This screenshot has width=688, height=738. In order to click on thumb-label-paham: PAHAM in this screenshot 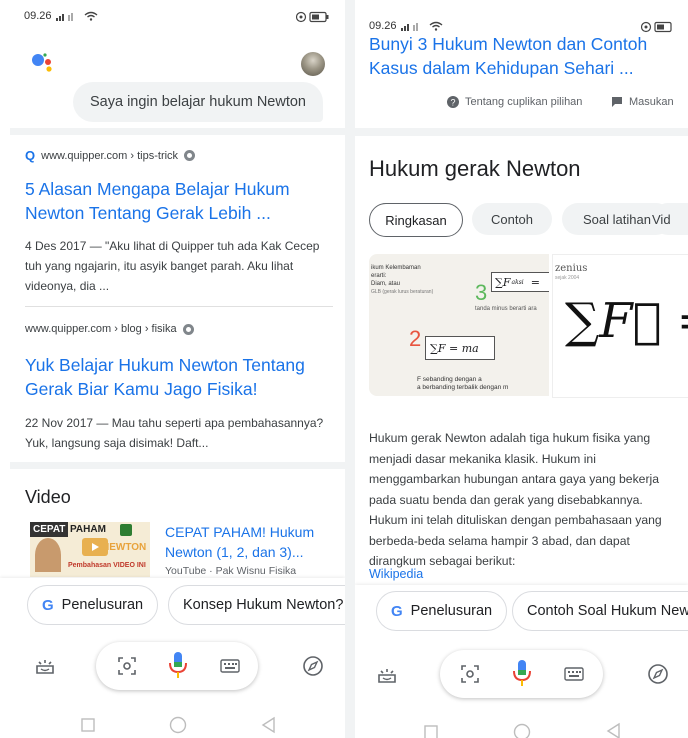, I will do `click(88, 529)`.